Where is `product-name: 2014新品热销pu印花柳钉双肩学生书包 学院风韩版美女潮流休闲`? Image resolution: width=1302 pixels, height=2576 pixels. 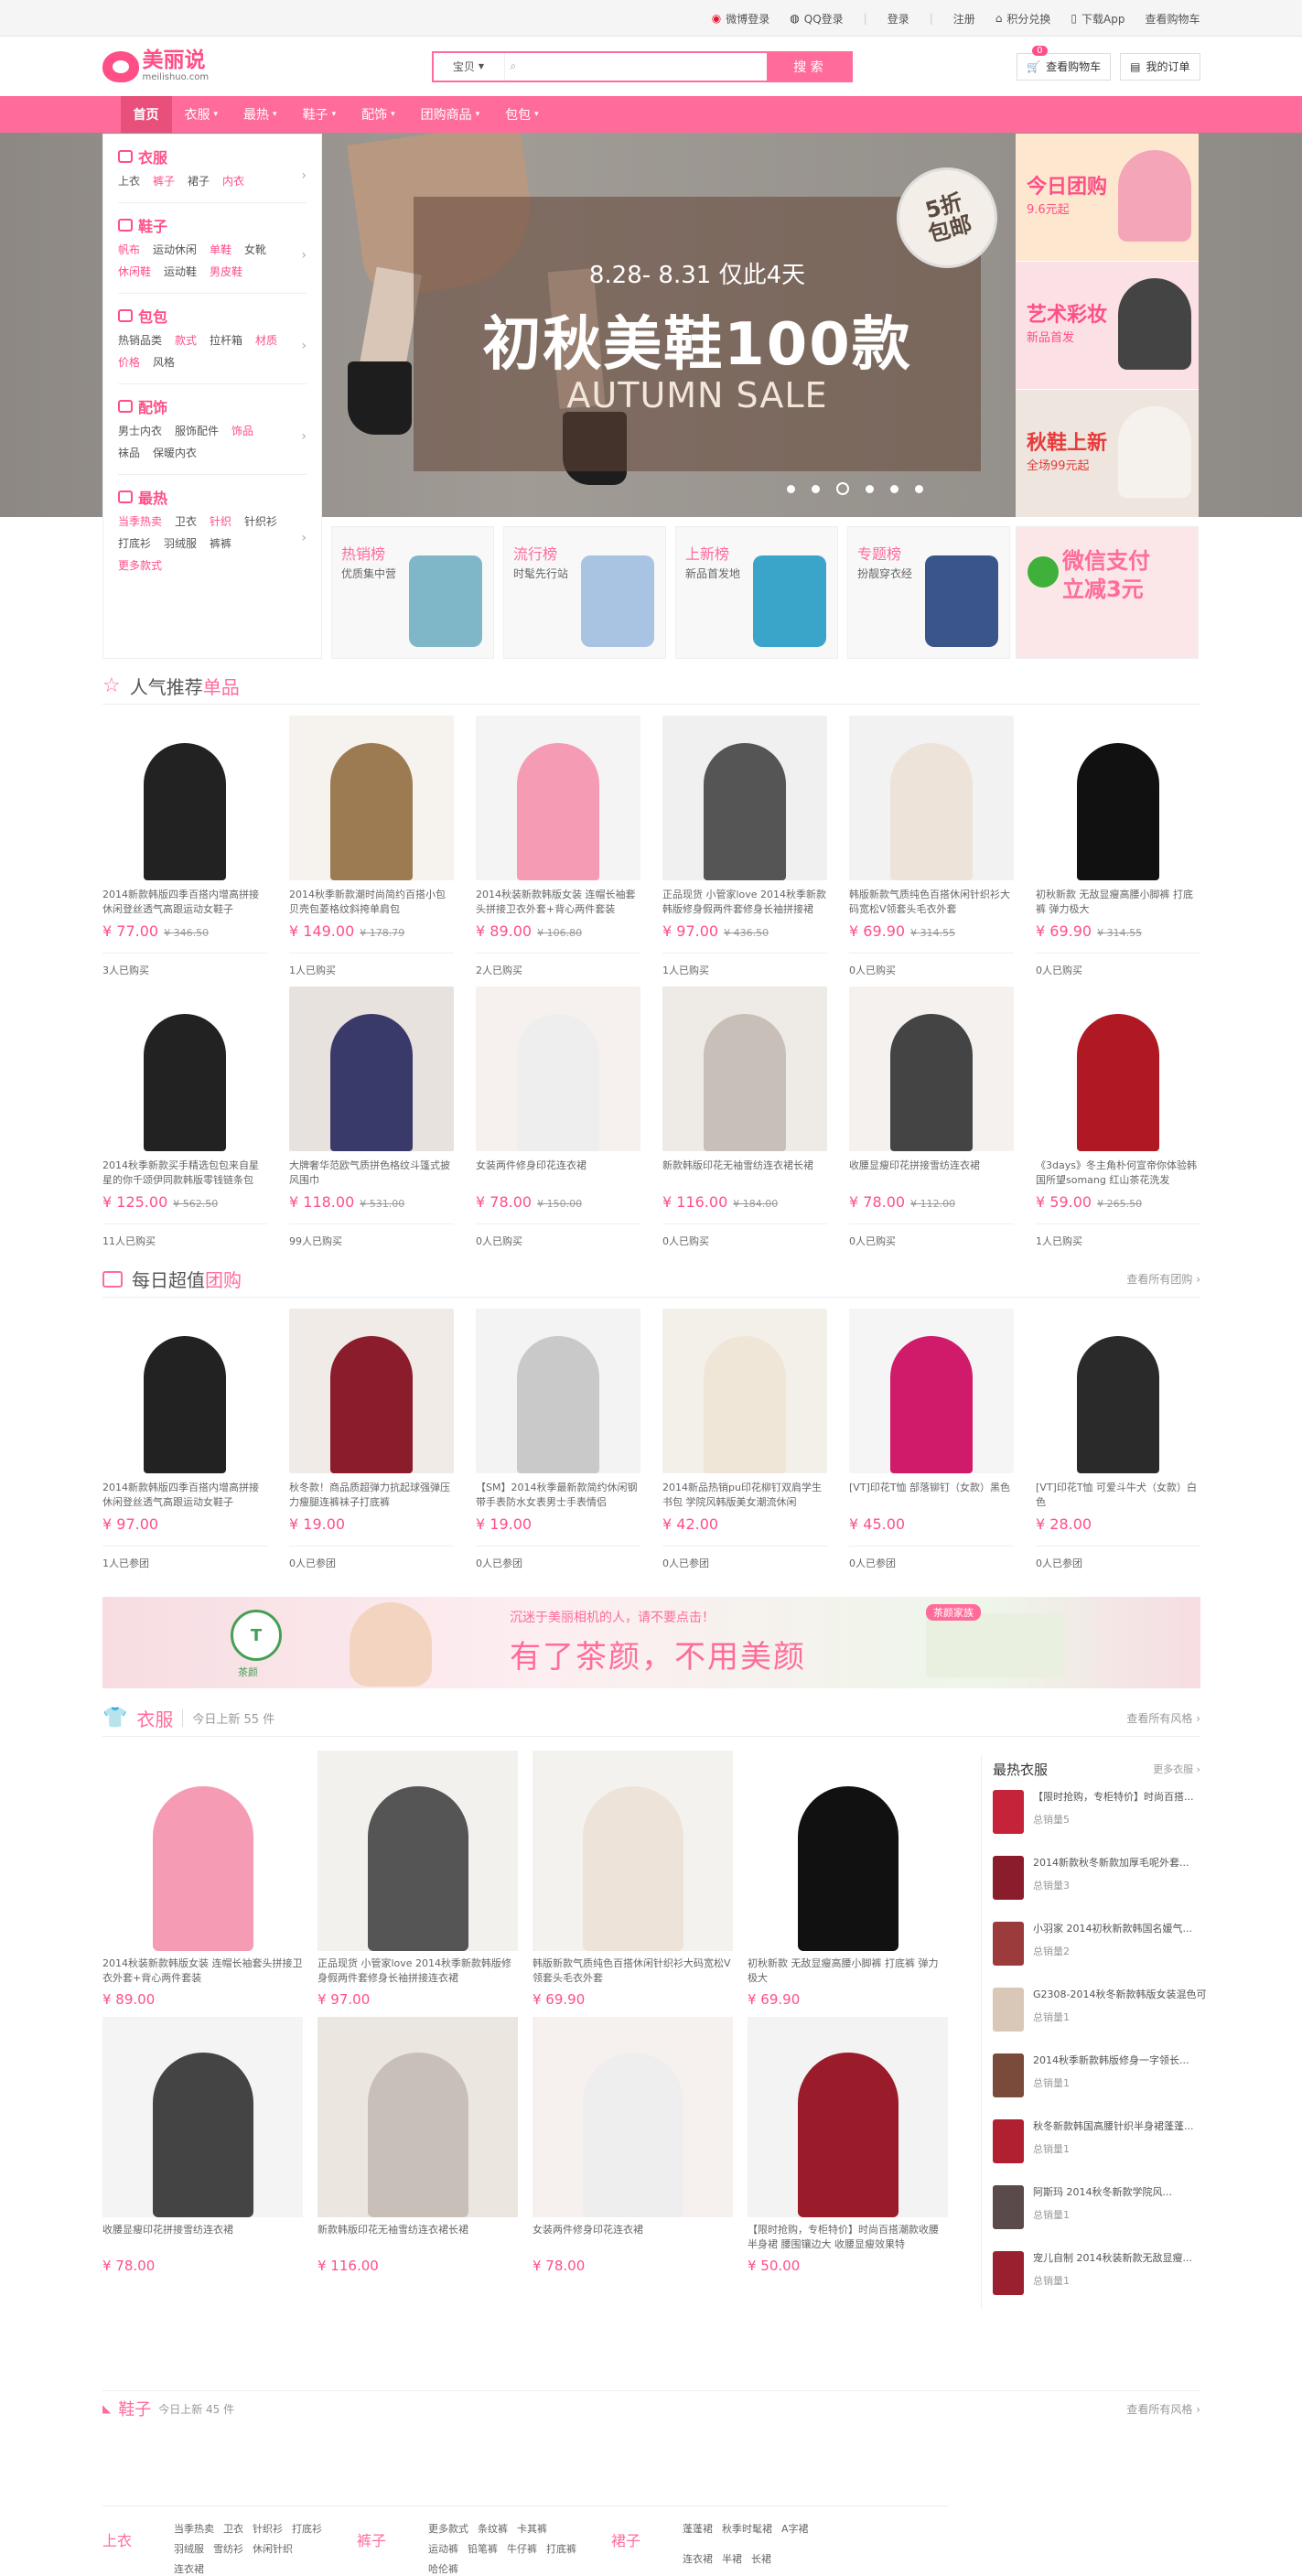 product-name: 2014新品热销pu印花柳钉双肩学生书包 学院风韩版美女潮流休闲 is located at coordinates (744, 1495).